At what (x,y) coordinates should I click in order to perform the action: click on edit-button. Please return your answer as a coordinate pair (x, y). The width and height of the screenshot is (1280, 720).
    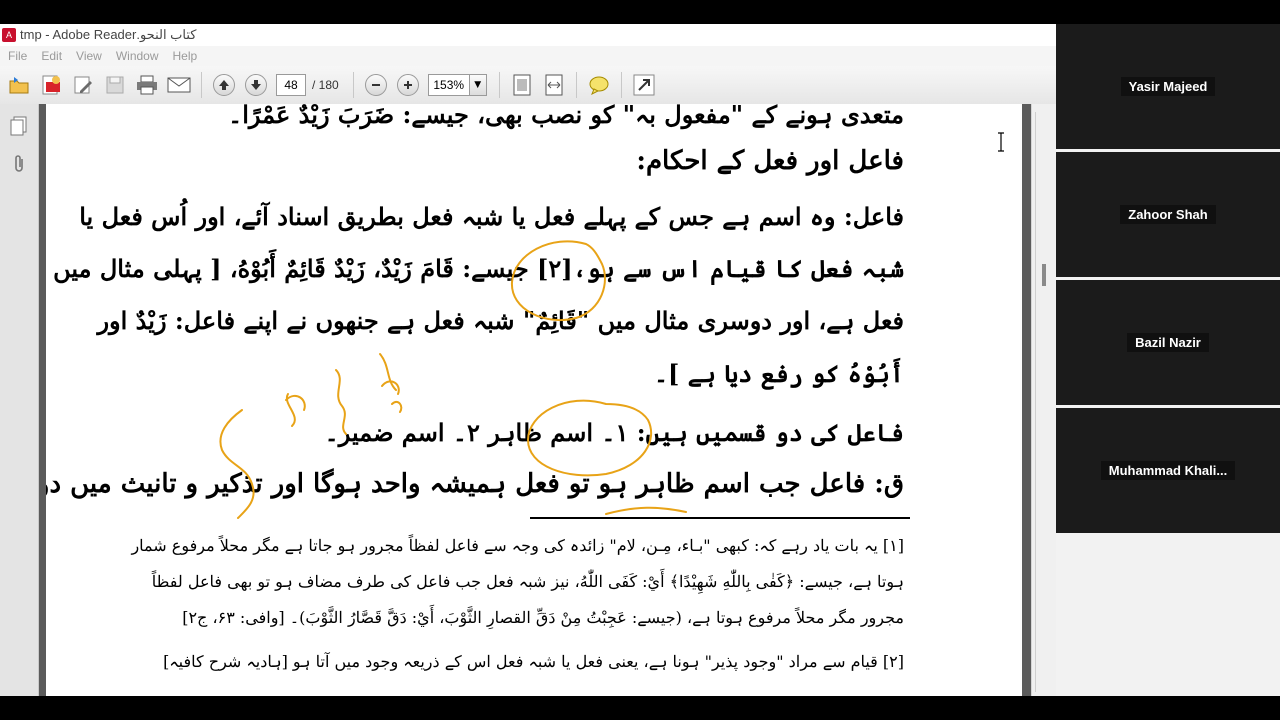
    Looking at the image, I should click on (83, 85).